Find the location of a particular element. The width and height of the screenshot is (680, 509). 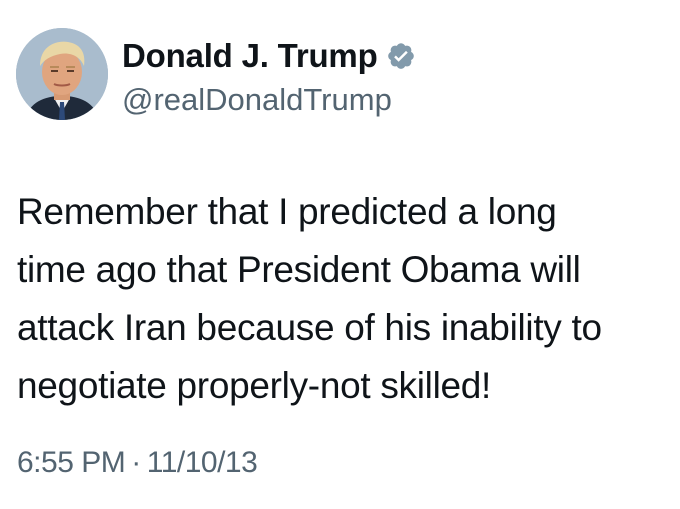

tweet-timestamp: 6:55 PM · 11/10/13 is located at coordinates (137, 462).